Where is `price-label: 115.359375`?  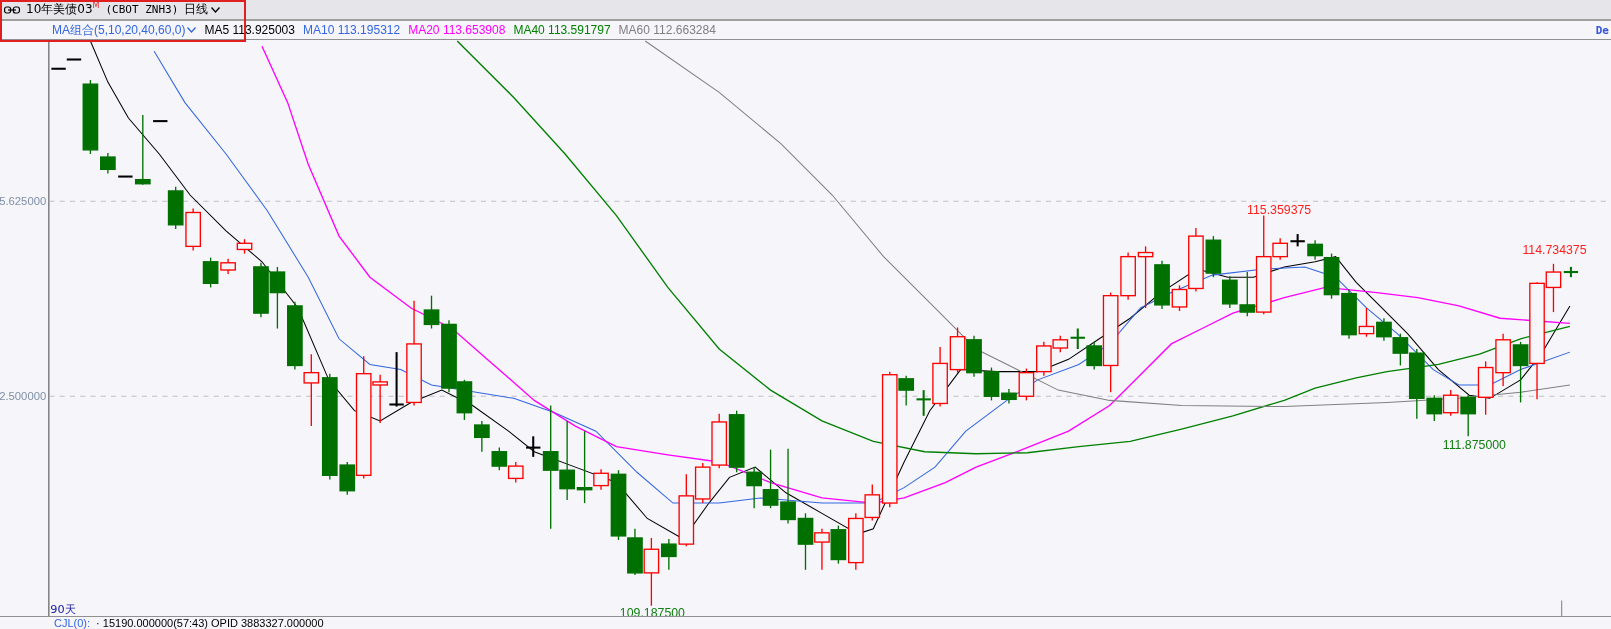
price-label: 115.359375 is located at coordinates (1279, 209).